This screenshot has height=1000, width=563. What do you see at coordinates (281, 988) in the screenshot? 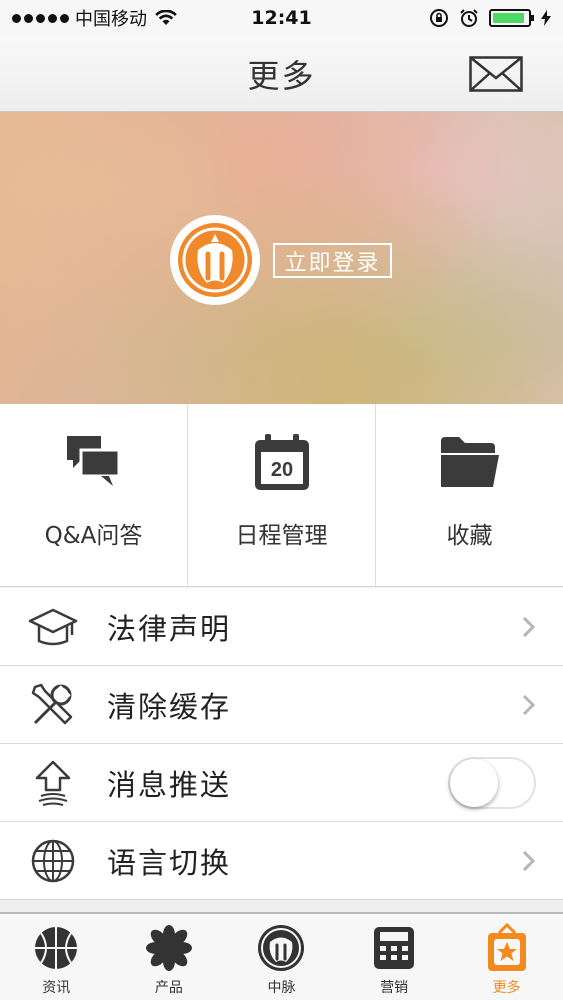
I see `tab-label-zhongmai: 中脉` at bounding box center [281, 988].